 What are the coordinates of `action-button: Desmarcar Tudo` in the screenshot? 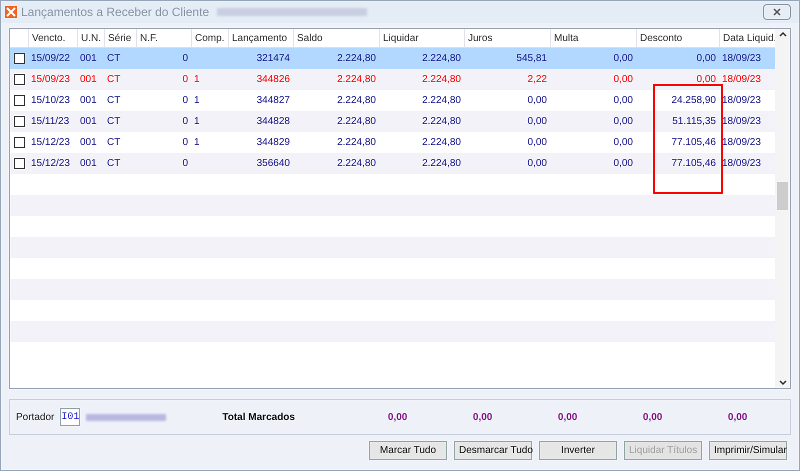 It's located at (493, 450).